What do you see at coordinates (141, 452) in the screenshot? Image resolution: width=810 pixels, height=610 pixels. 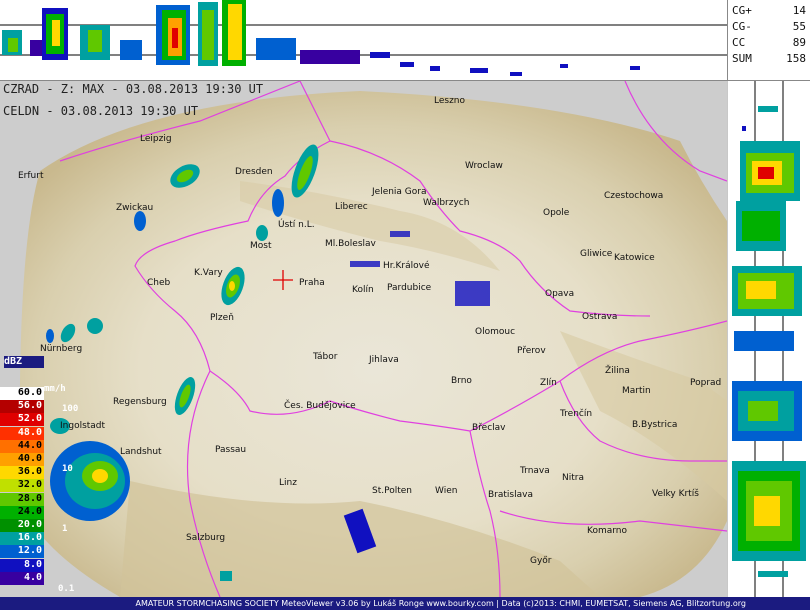 I see `city-label: Landshut` at bounding box center [141, 452].